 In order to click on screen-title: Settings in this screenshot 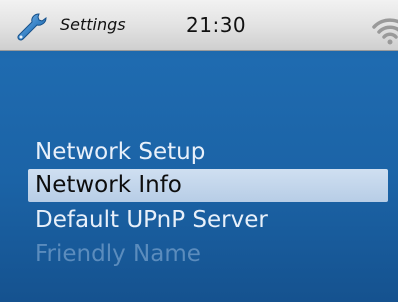, I will do `click(93, 24)`.